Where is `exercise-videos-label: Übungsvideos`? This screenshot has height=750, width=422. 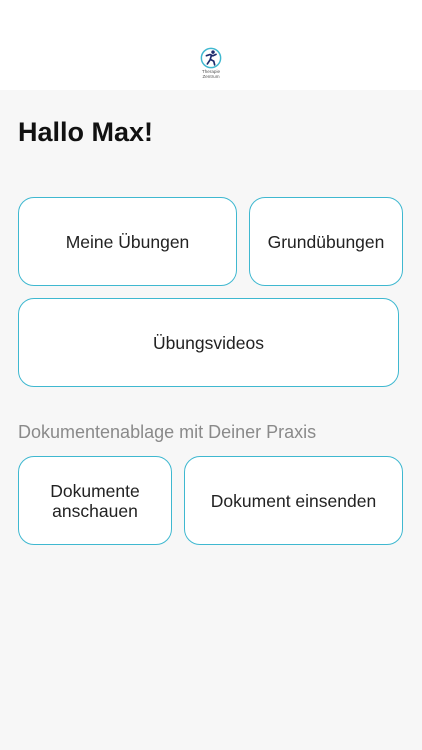
exercise-videos-label: Übungsvideos is located at coordinates (208, 342).